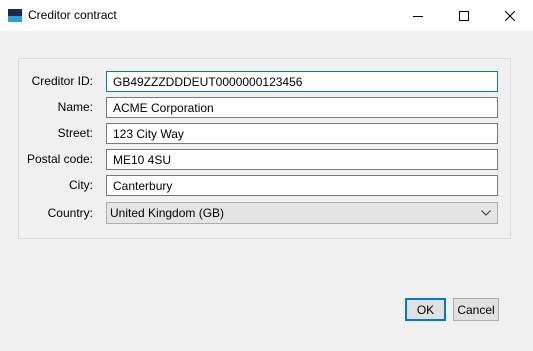 The width and height of the screenshot is (533, 351). What do you see at coordinates (70, 213) in the screenshot?
I see `country-label: Country:` at bounding box center [70, 213].